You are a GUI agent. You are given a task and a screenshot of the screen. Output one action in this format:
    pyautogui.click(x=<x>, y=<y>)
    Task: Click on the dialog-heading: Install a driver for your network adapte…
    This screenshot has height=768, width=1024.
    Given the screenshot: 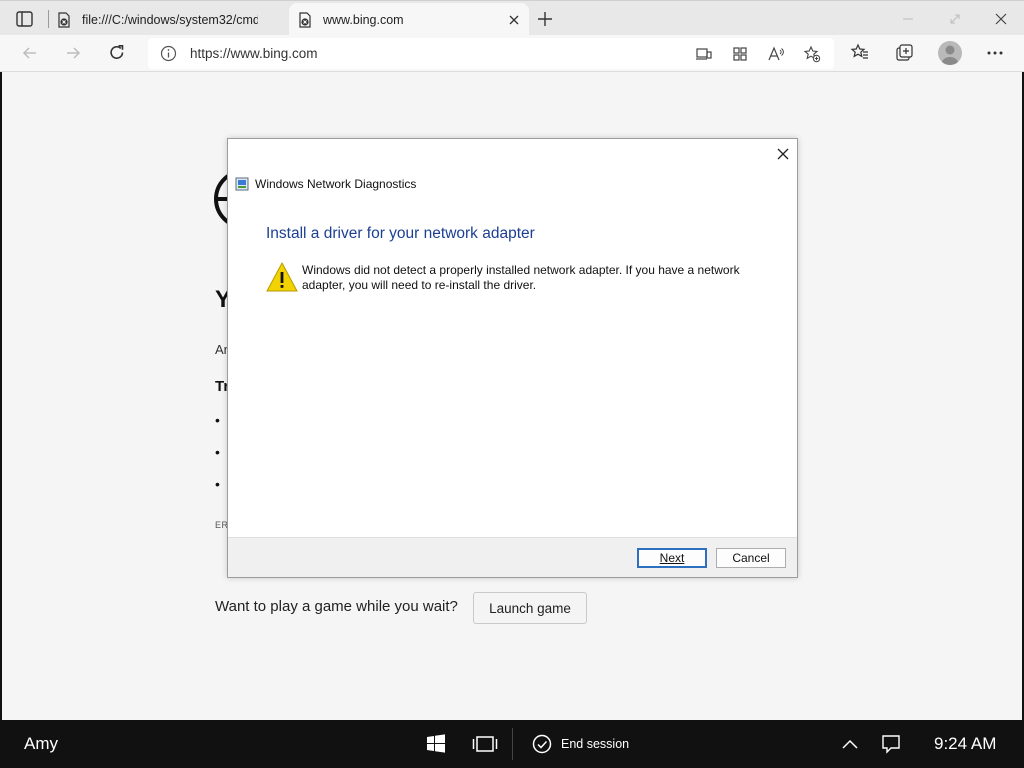 What is the action you would take?
    pyautogui.click(x=400, y=233)
    